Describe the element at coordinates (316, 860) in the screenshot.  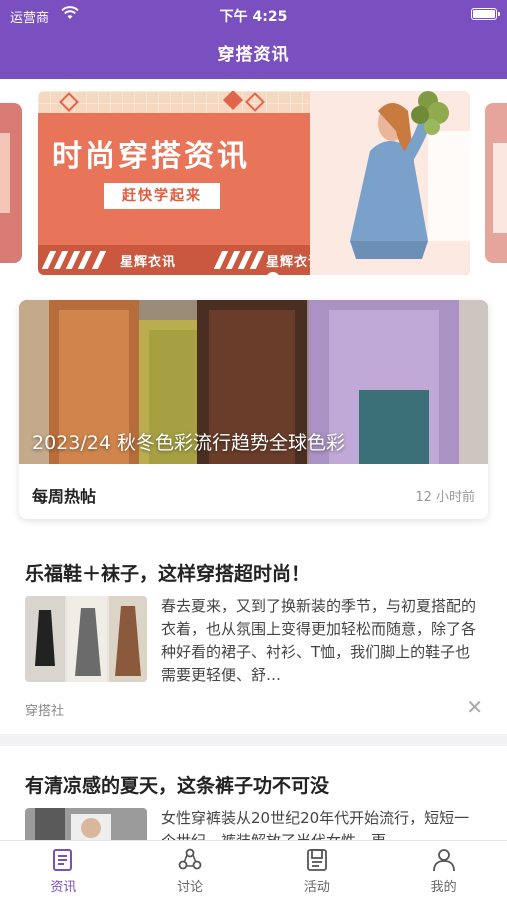
I see `activity-icon` at that location.